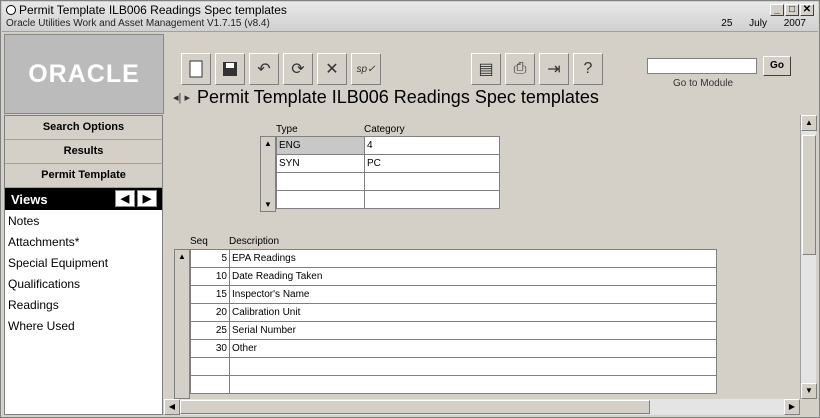  I want to click on view-where-used: Where Used, so click(83, 325).